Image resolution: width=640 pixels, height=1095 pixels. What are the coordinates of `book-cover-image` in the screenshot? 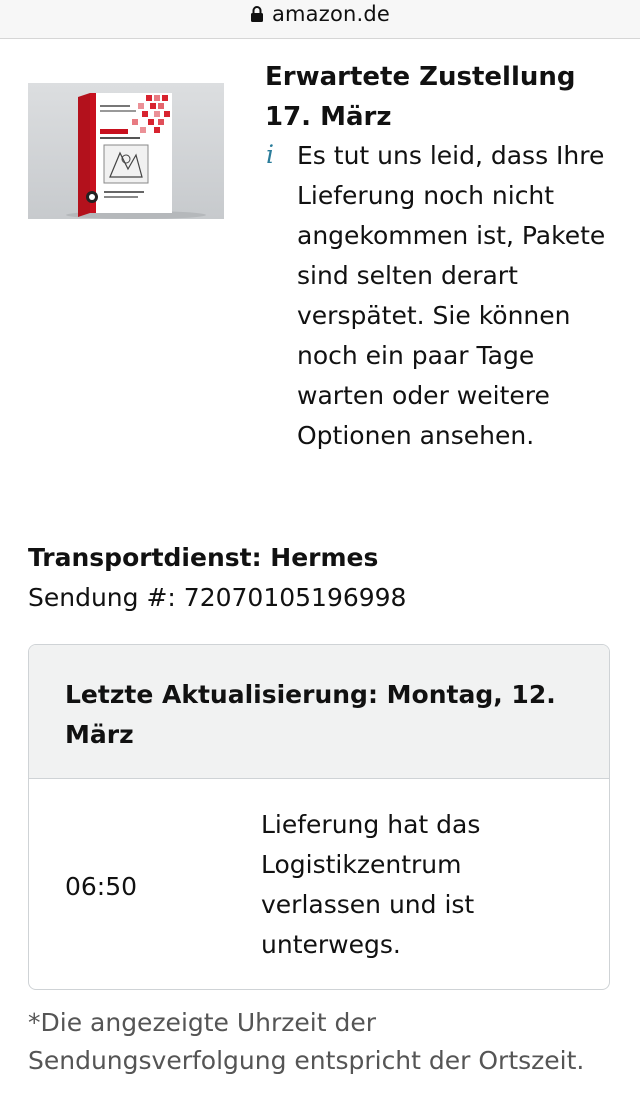 It's located at (136, 156).